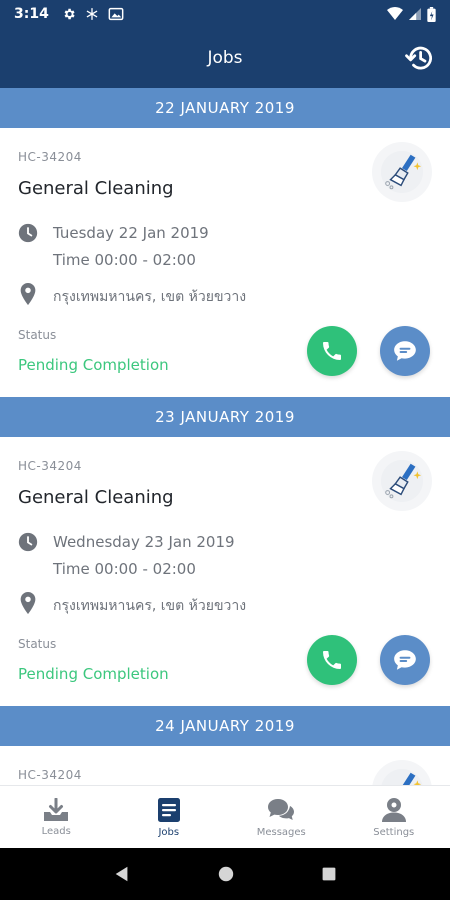 This screenshot has height=900, width=450. I want to click on nav-jobs: Jobs, so click(169, 817).